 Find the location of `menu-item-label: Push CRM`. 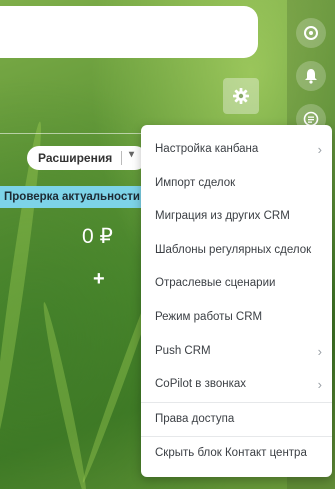

menu-item-label: Push CRM is located at coordinates (183, 350).